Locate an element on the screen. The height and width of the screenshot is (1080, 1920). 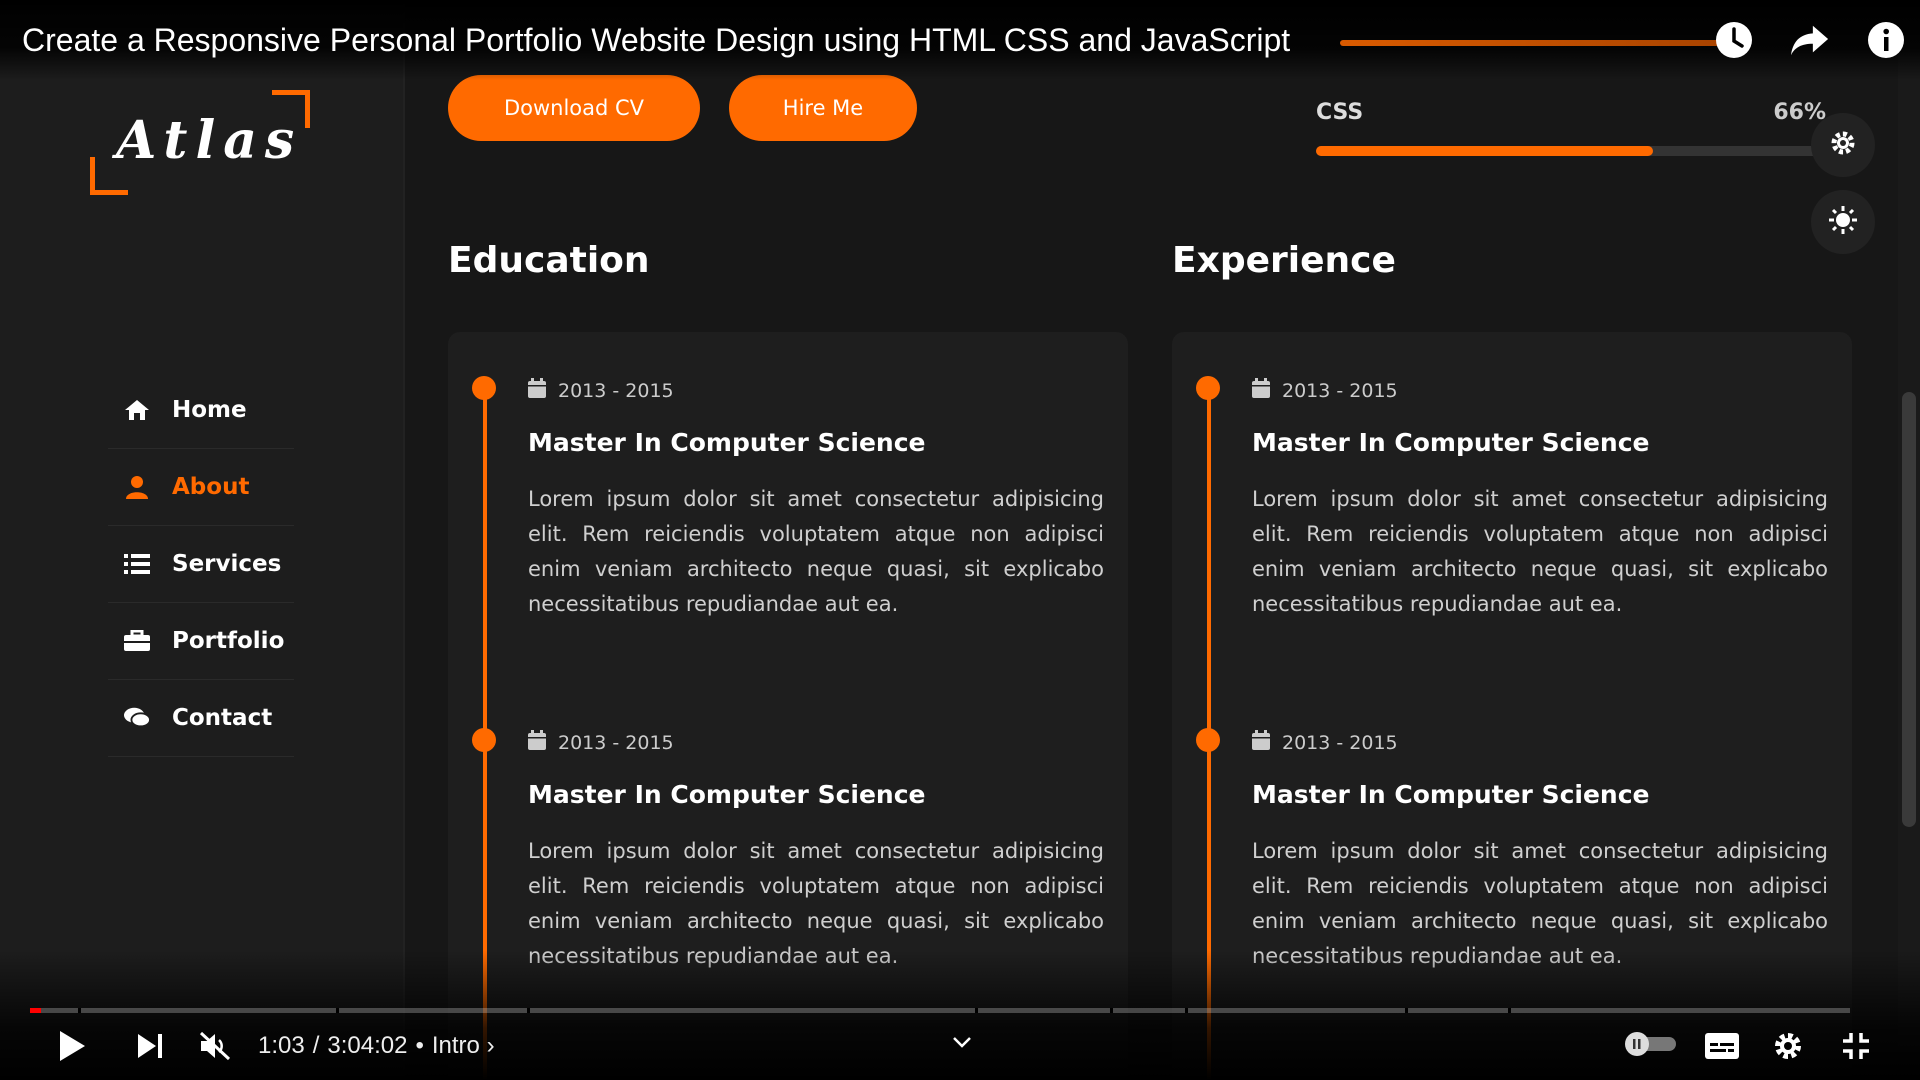
scrollbar-thumb is located at coordinates (1909, 609).